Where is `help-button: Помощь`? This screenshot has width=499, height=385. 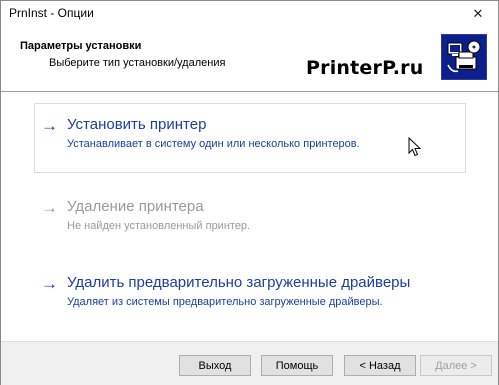 help-button: Помощь is located at coordinates (297, 365).